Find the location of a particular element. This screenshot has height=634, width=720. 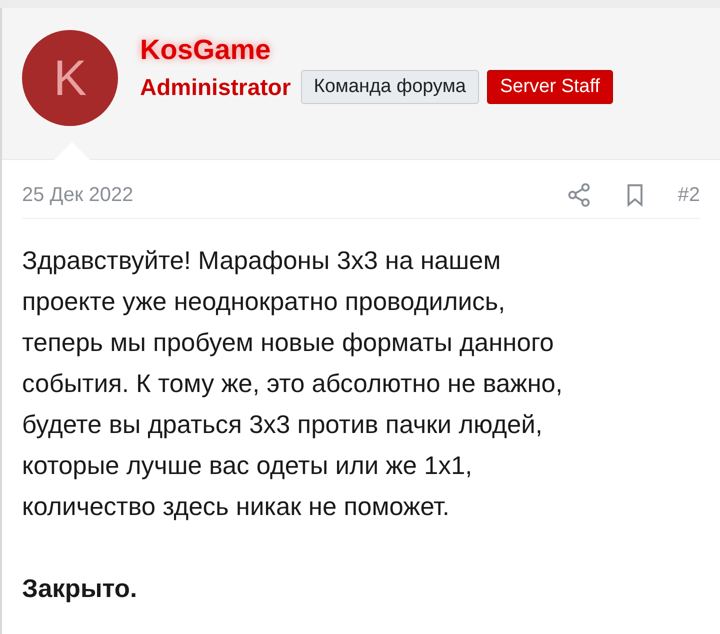

username: KosGame is located at coordinates (205, 50).